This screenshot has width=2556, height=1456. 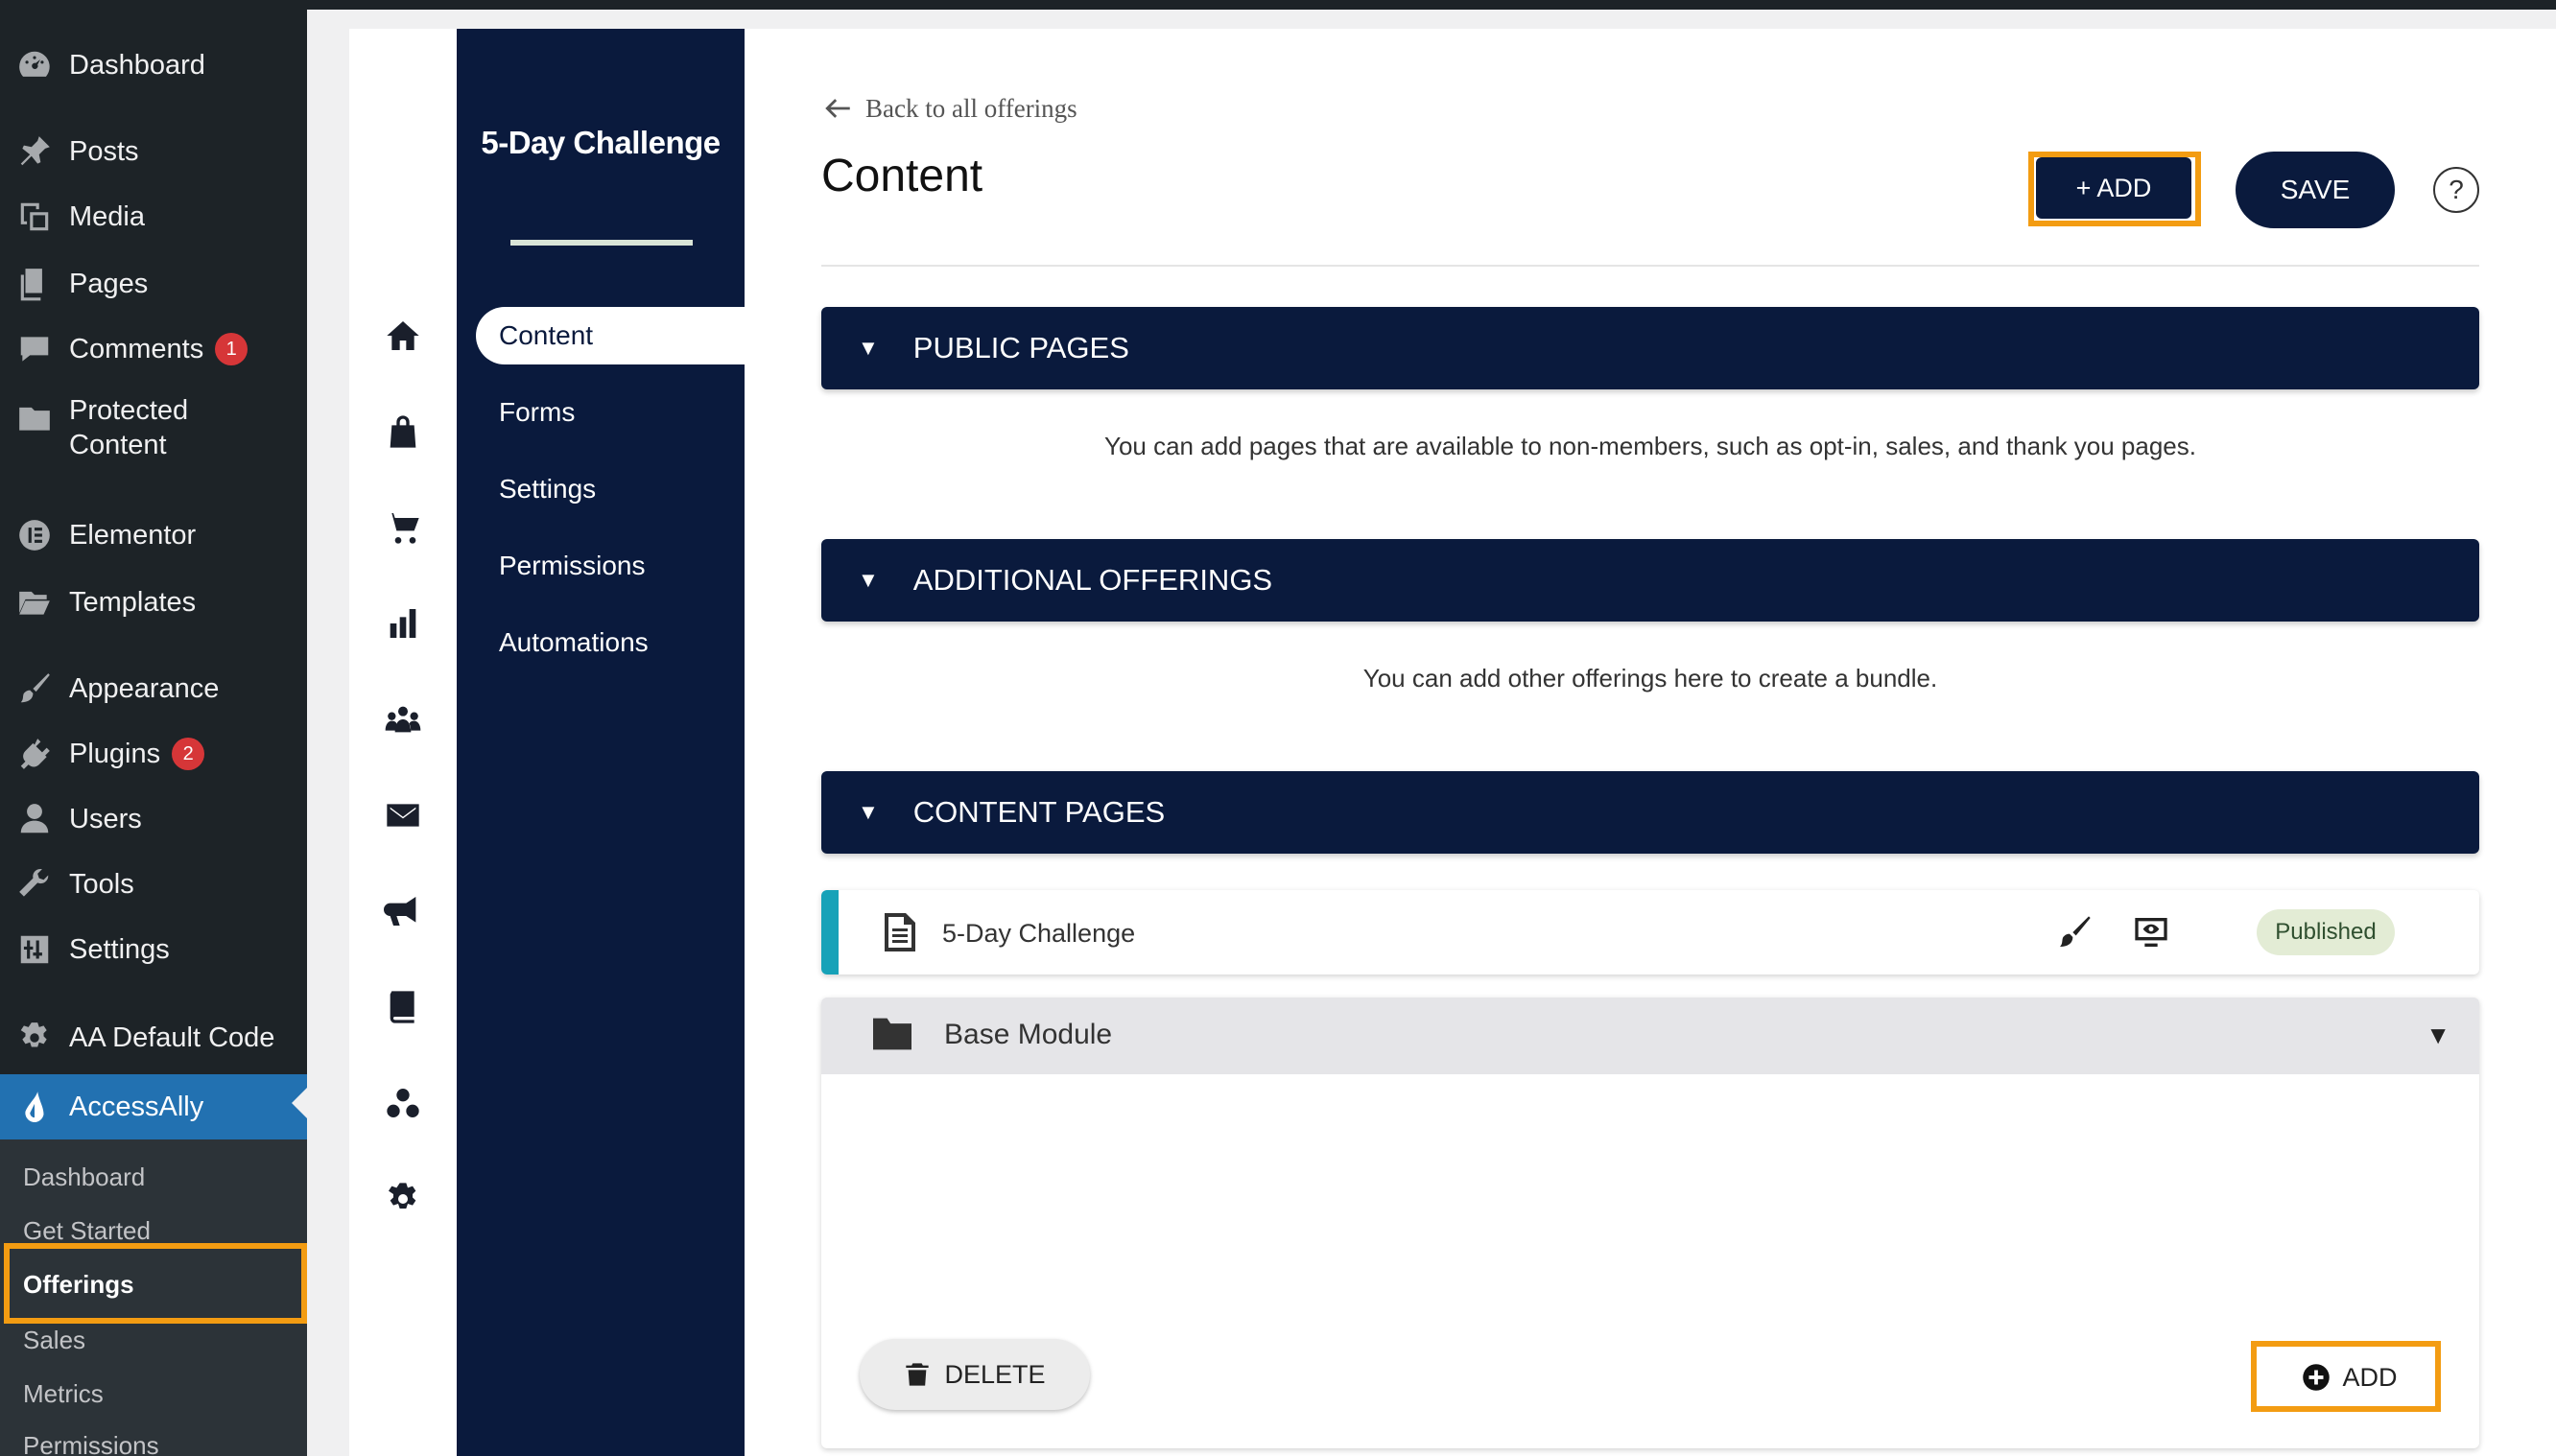 I want to click on menu-posts: Posts, so click(x=153, y=151).